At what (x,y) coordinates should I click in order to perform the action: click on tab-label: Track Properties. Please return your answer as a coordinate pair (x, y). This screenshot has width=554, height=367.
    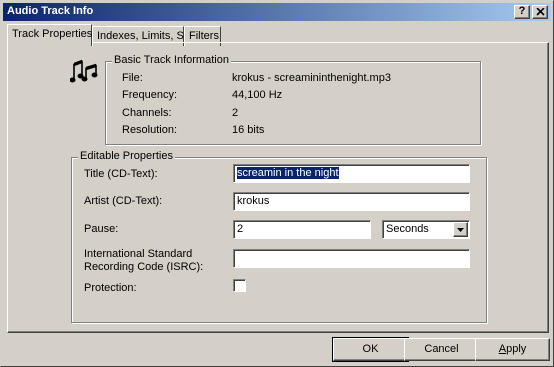
    Looking at the image, I should click on (52, 34).